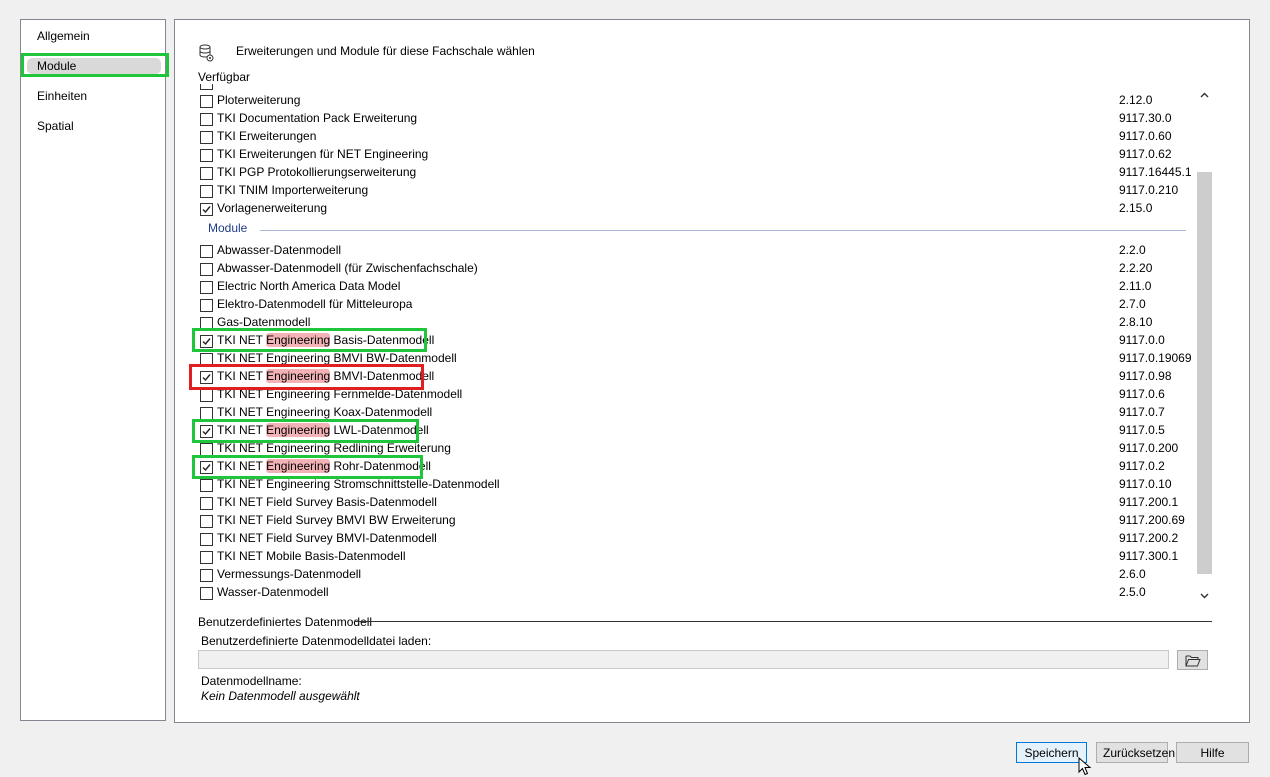  What do you see at coordinates (317, 172) in the screenshot?
I see `item-name: TKI PGP Protokollierungserweiterung` at bounding box center [317, 172].